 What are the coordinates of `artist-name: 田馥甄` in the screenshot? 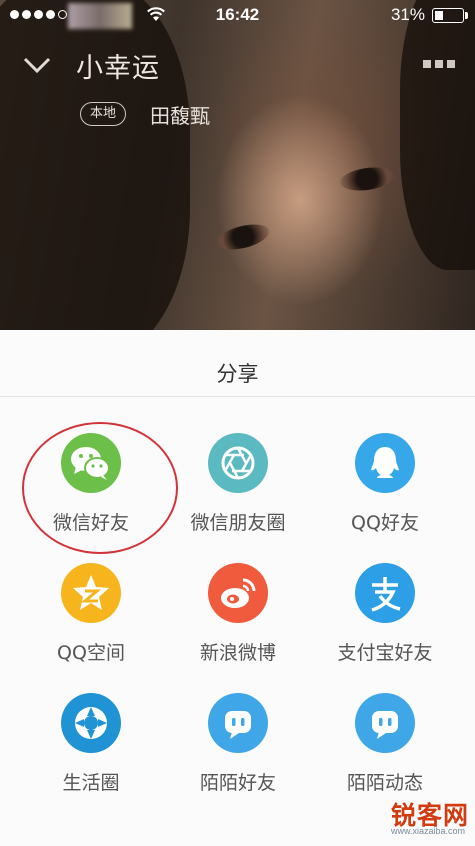 It's located at (180, 114).